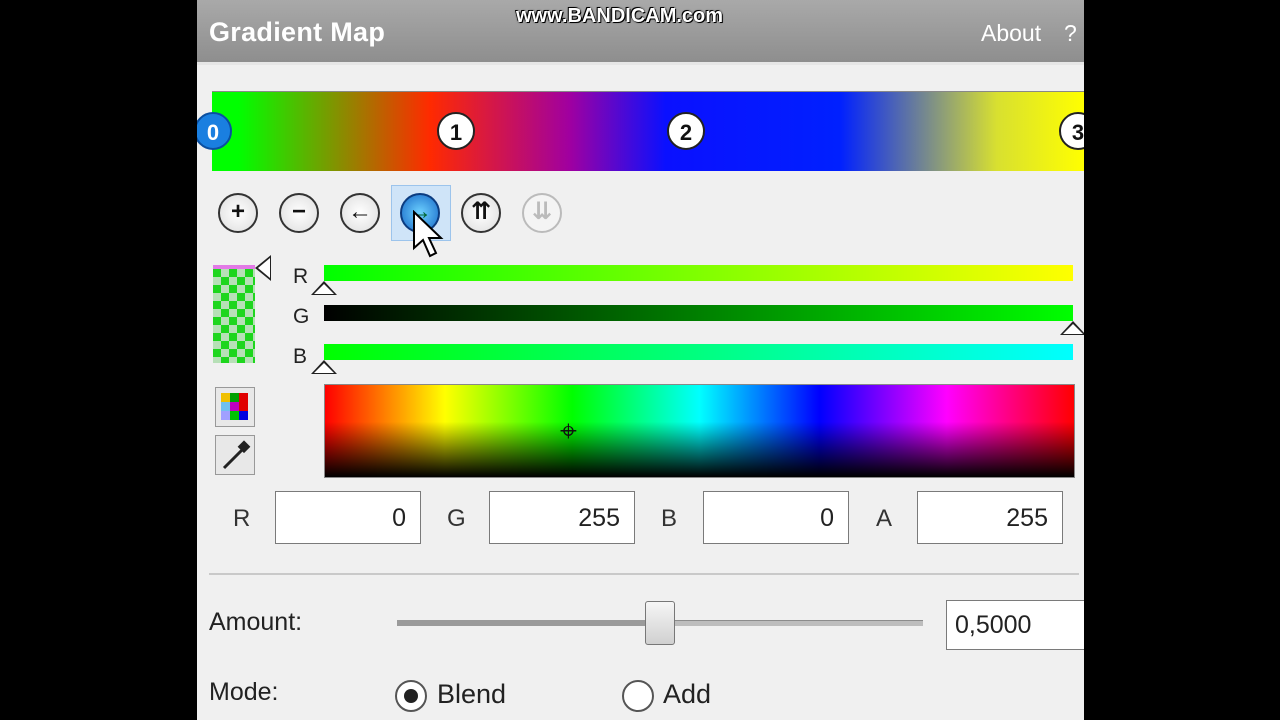 The width and height of the screenshot is (1280, 720). I want to click on channel-label-r: R, so click(301, 276).